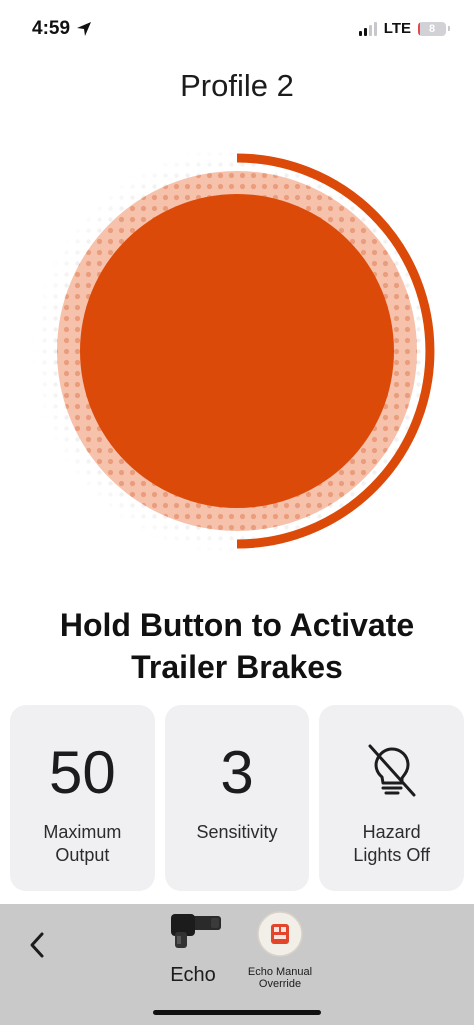 The height and width of the screenshot is (1025, 474). I want to click on chevron-left-icon, so click(37, 945).